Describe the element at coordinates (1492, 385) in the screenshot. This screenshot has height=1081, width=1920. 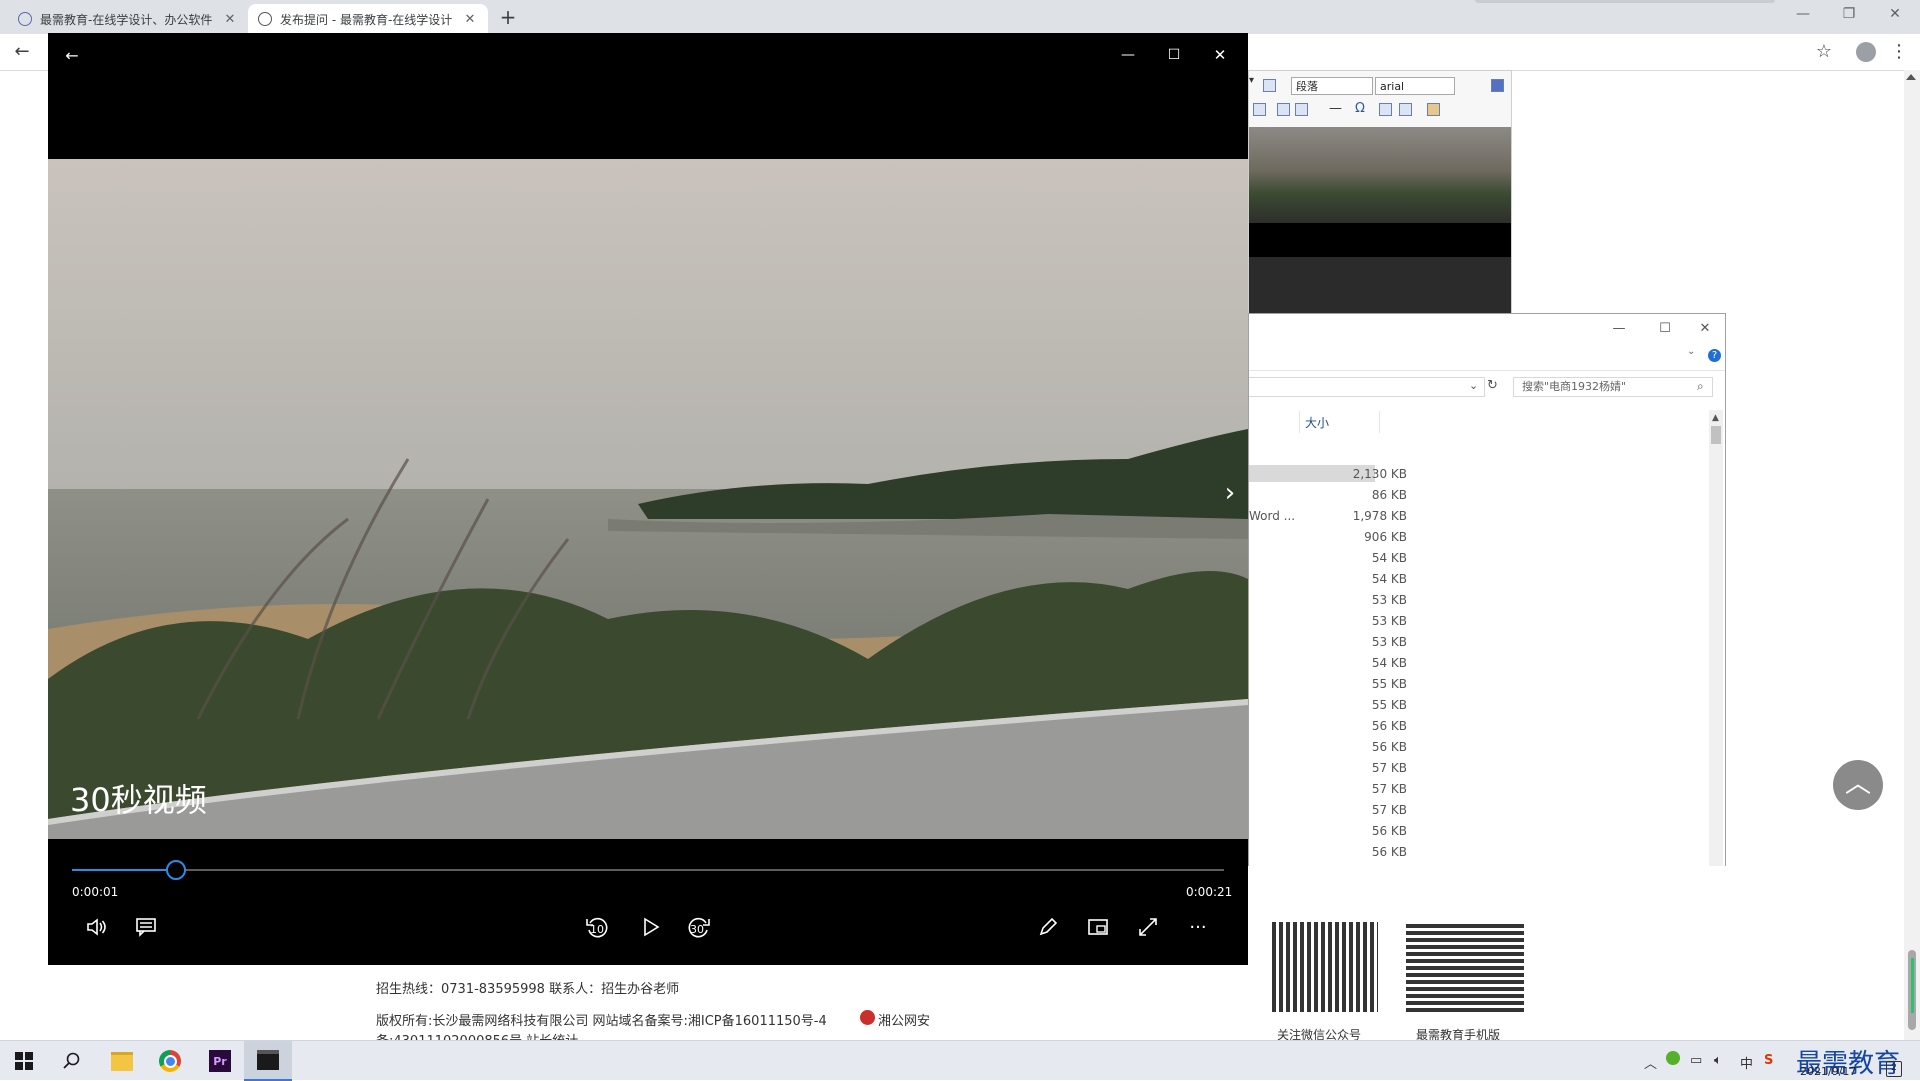
I see `refresh-icon: ↻` at that location.